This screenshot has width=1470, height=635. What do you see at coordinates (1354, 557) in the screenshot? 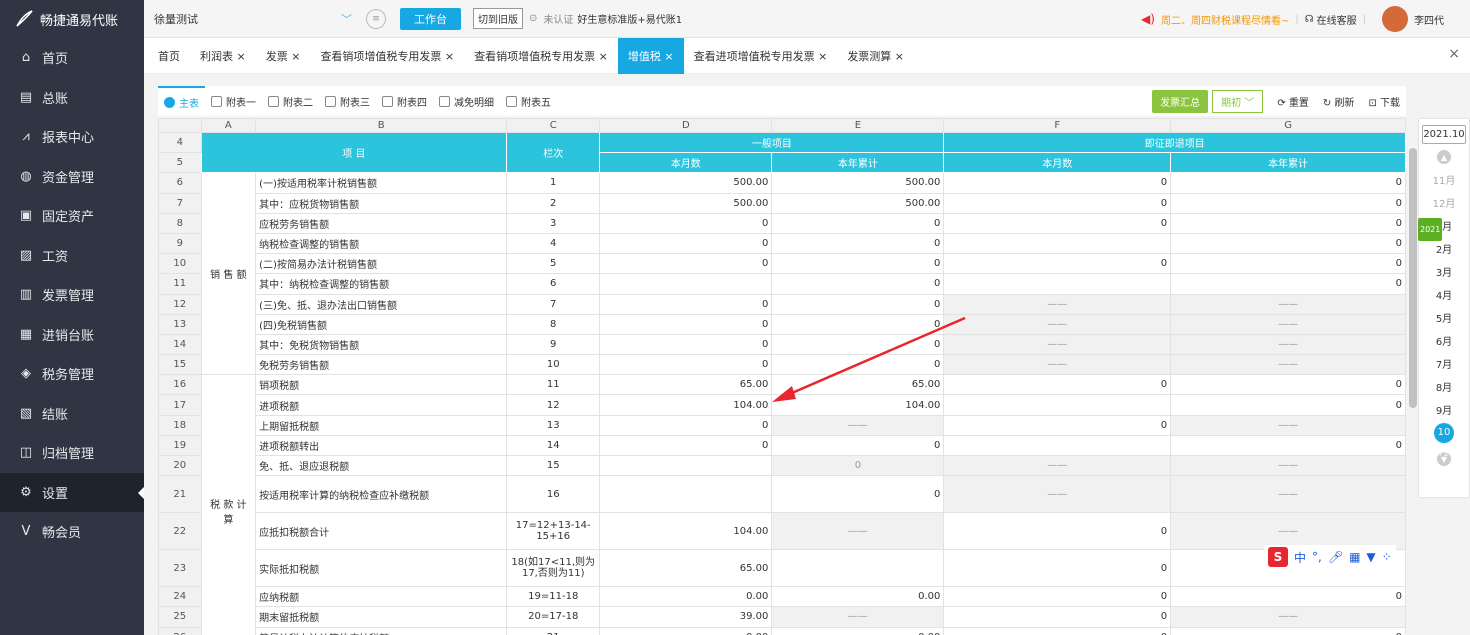
I see `keyboard-icon: ▦` at bounding box center [1354, 557].